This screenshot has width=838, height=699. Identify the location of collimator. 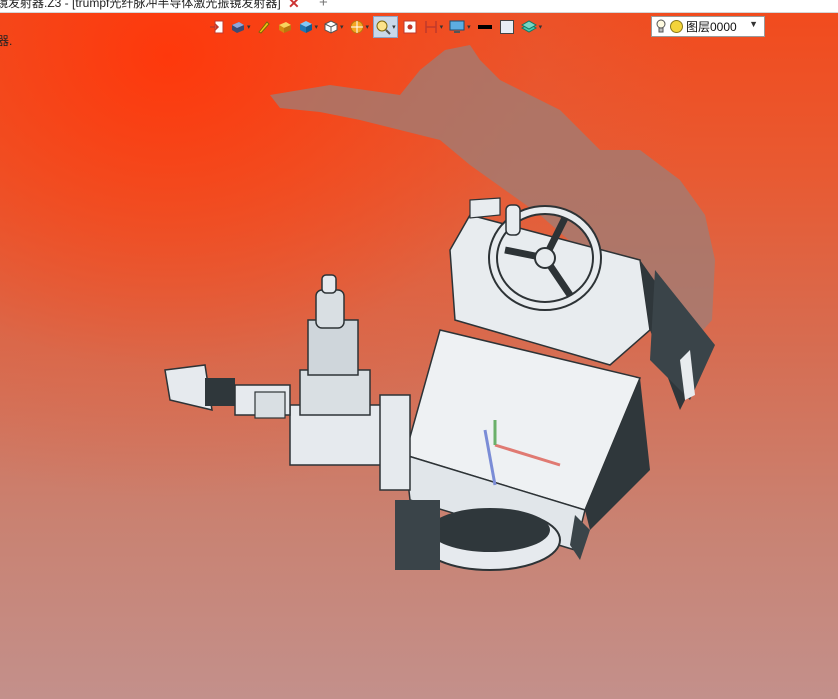
(227, 391).